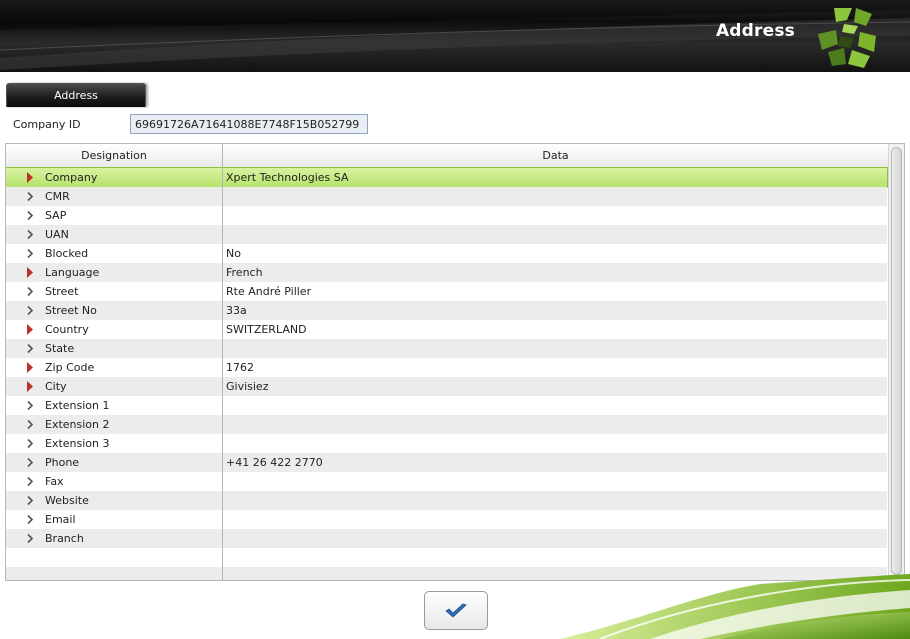 The image size is (910, 639). What do you see at coordinates (62, 462) in the screenshot?
I see `row-designation: Phone` at bounding box center [62, 462].